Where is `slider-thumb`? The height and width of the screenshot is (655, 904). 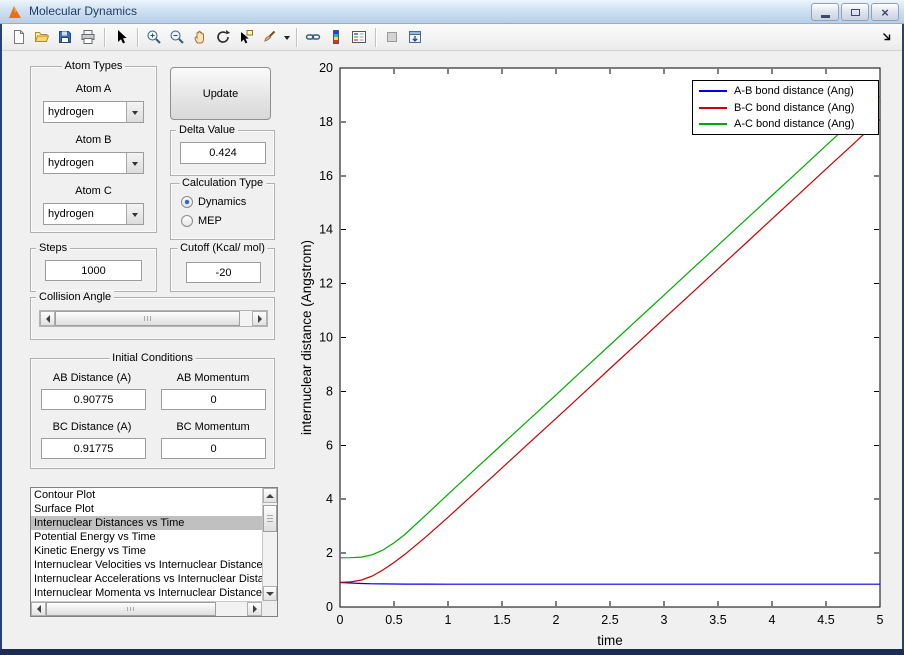
slider-thumb is located at coordinates (147, 318).